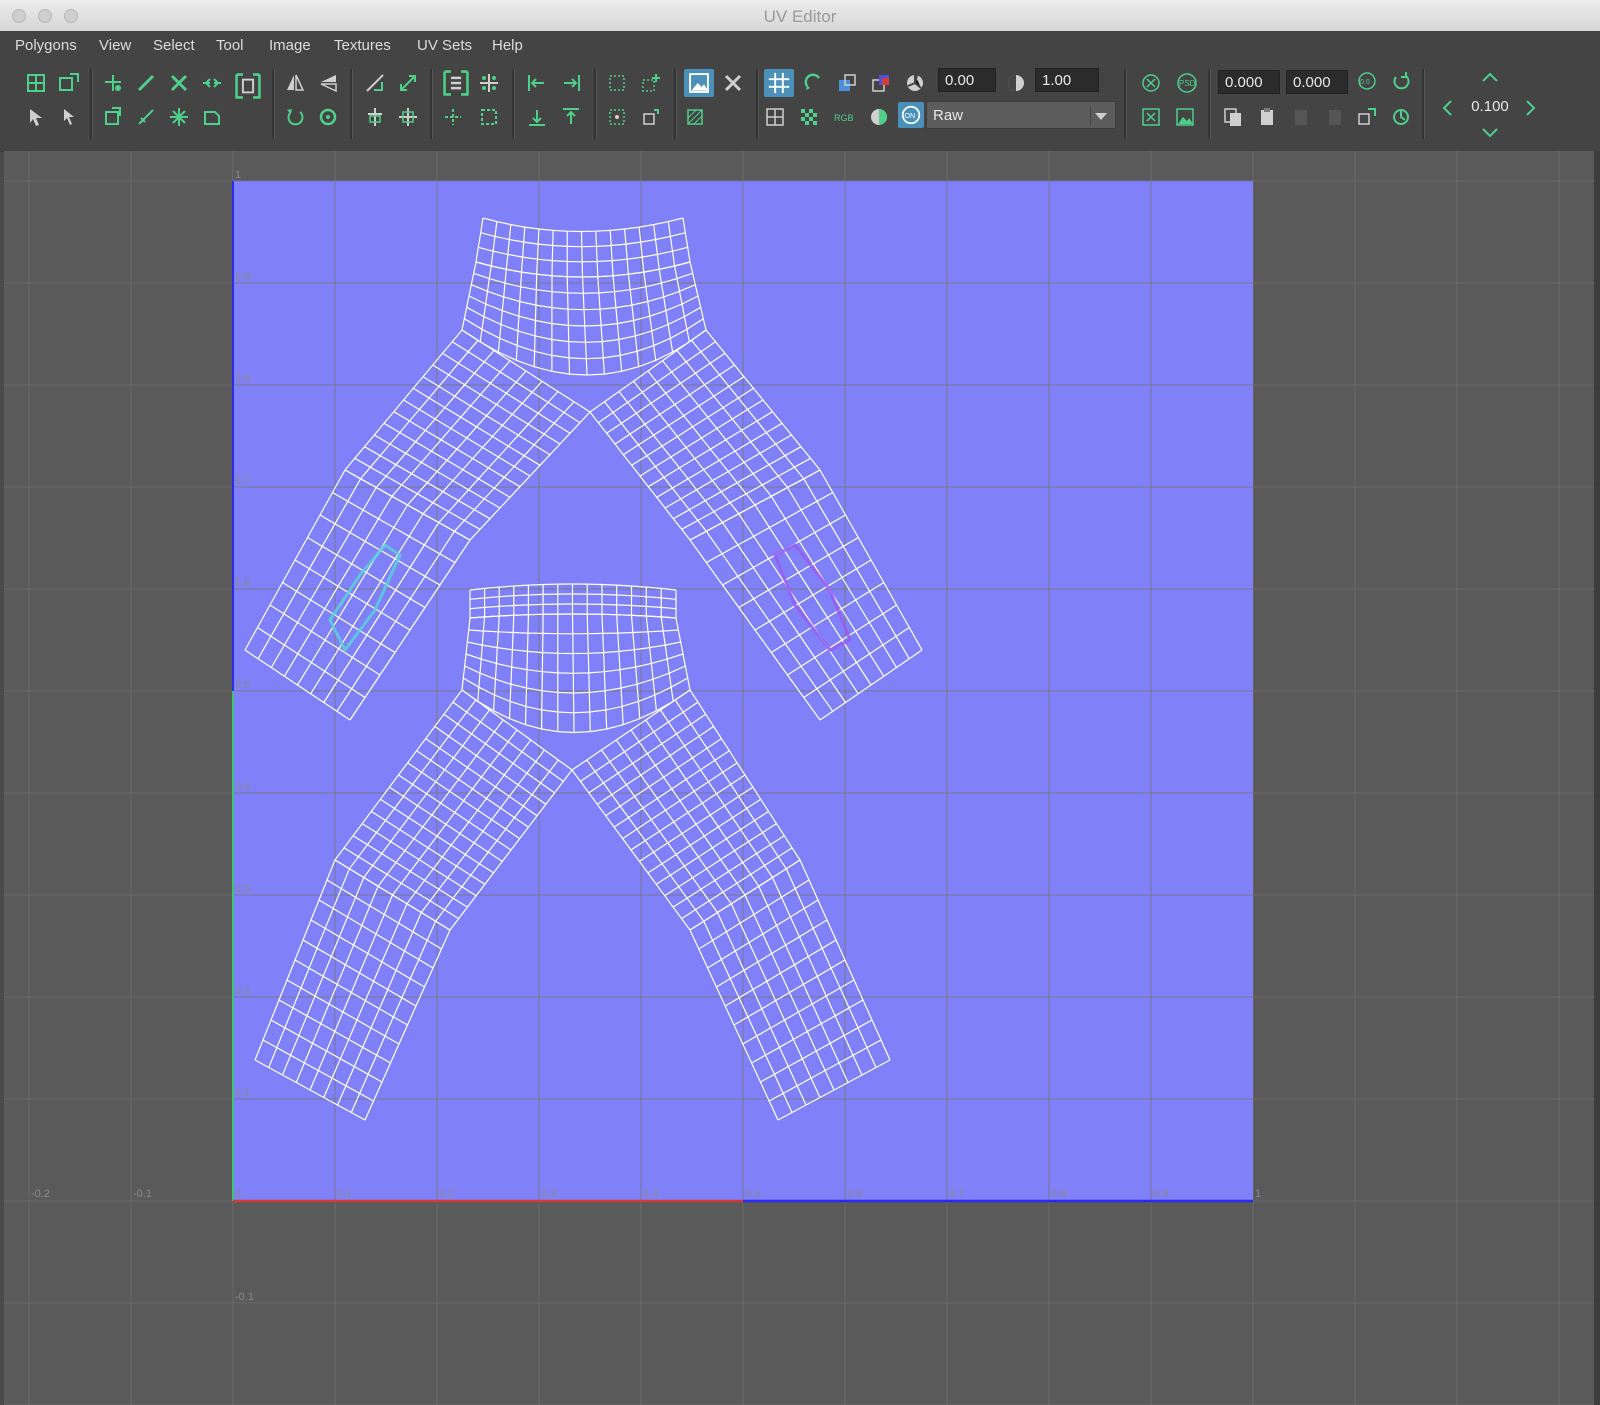  I want to click on align-left-icon, so click(537, 83).